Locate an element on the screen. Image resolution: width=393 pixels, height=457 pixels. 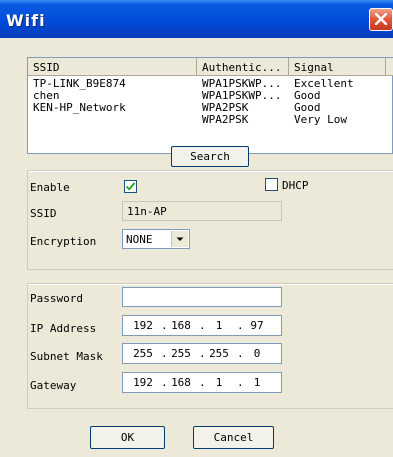
ip-address-label: IP Address is located at coordinates (63, 328).